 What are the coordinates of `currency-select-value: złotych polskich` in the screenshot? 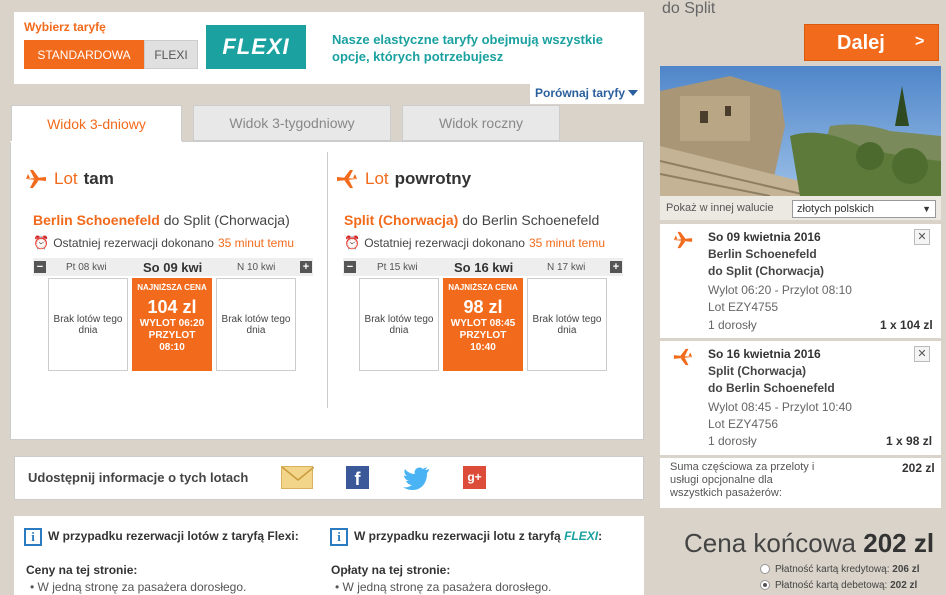 It's located at (836, 209).